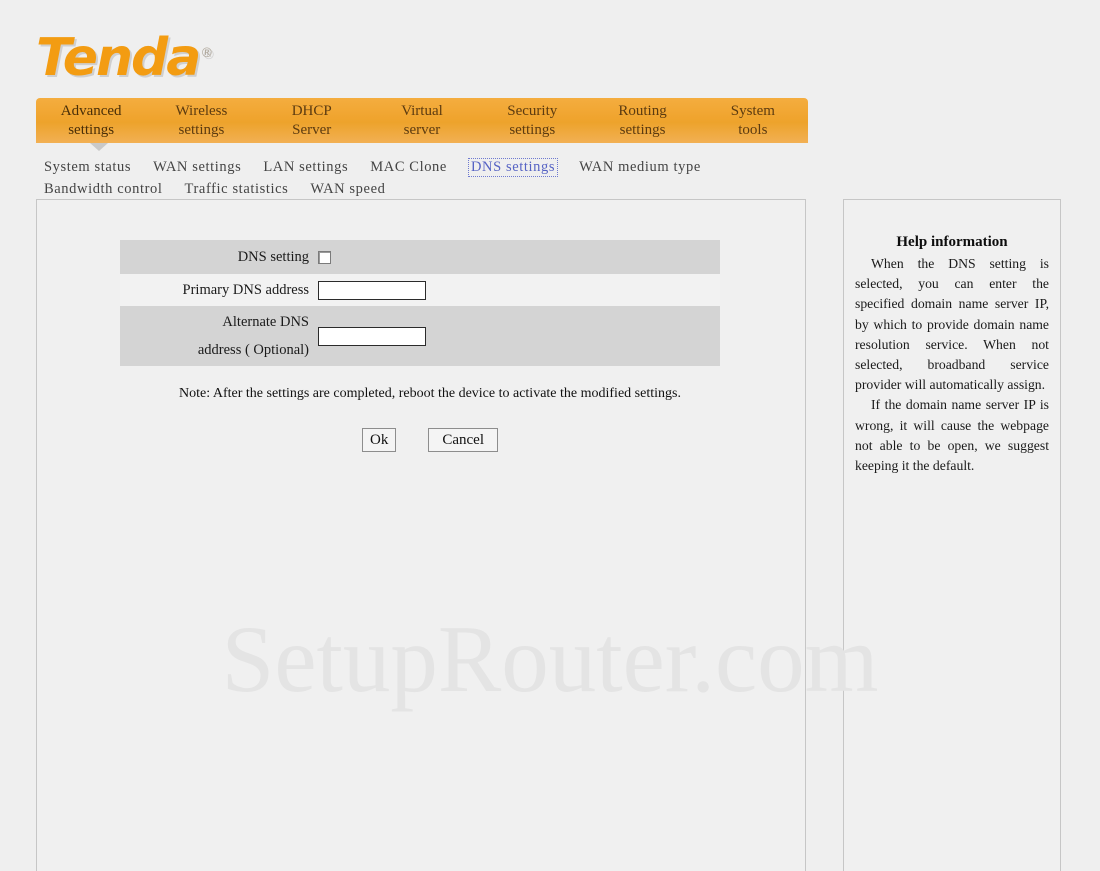 Image resolution: width=1100 pixels, height=871 pixels. What do you see at coordinates (952, 242) in the screenshot?
I see `help-panel-title: Help information` at bounding box center [952, 242].